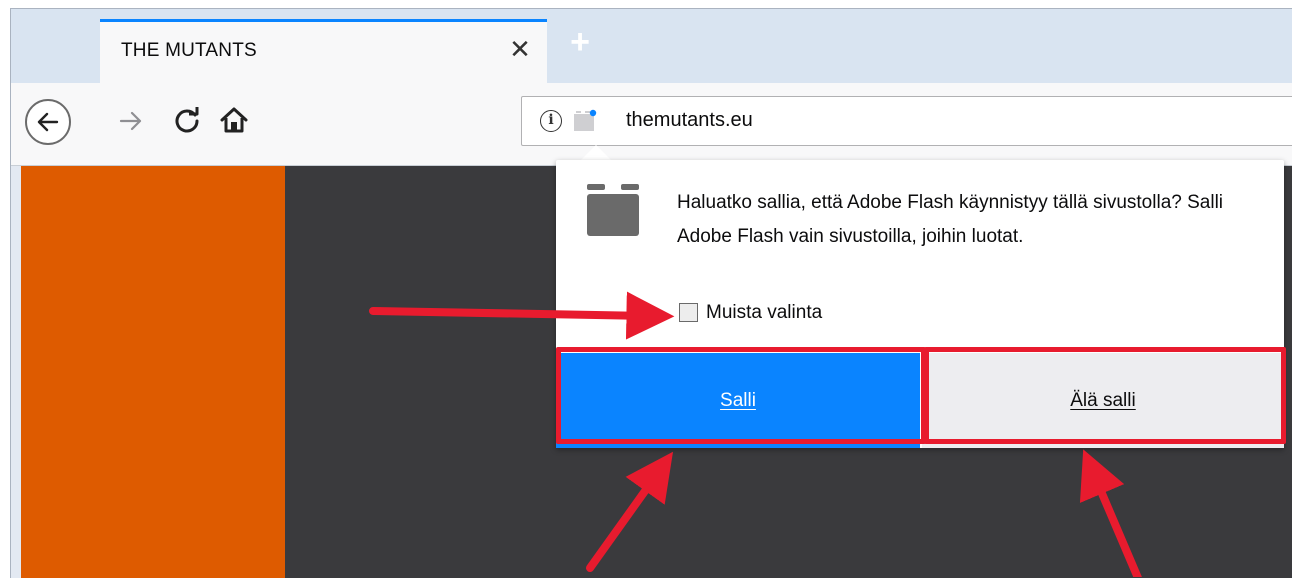 This screenshot has width=1292, height=578. Describe the element at coordinates (16, 372) in the screenshot. I see `page-left-strip` at that location.